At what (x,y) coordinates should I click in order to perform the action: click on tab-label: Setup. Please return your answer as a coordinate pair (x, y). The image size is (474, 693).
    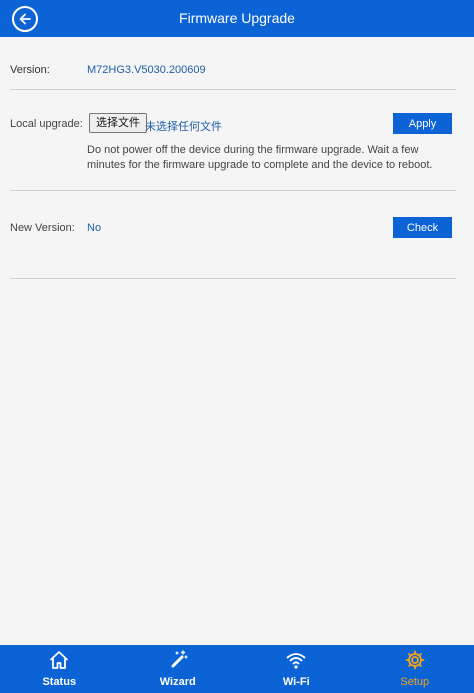
    Looking at the image, I should click on (415, 682).